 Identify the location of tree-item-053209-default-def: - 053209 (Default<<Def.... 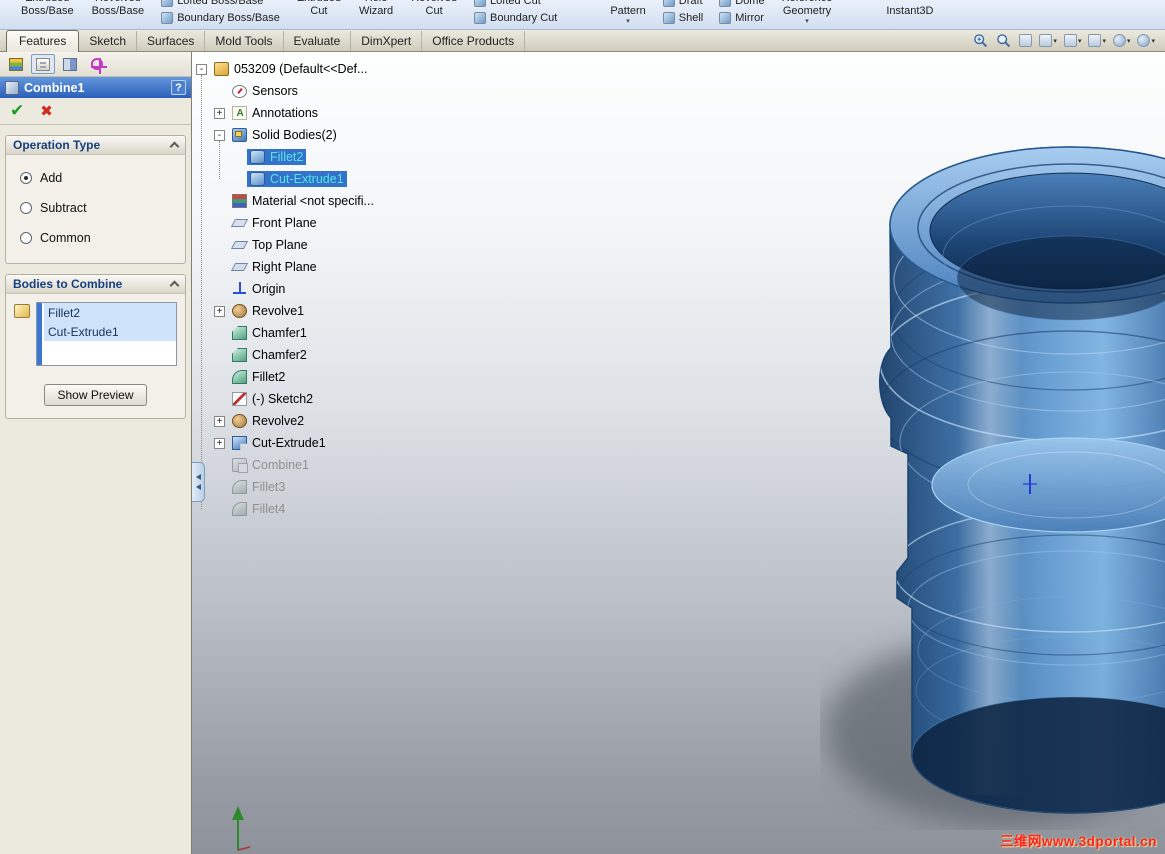
(286, 69).